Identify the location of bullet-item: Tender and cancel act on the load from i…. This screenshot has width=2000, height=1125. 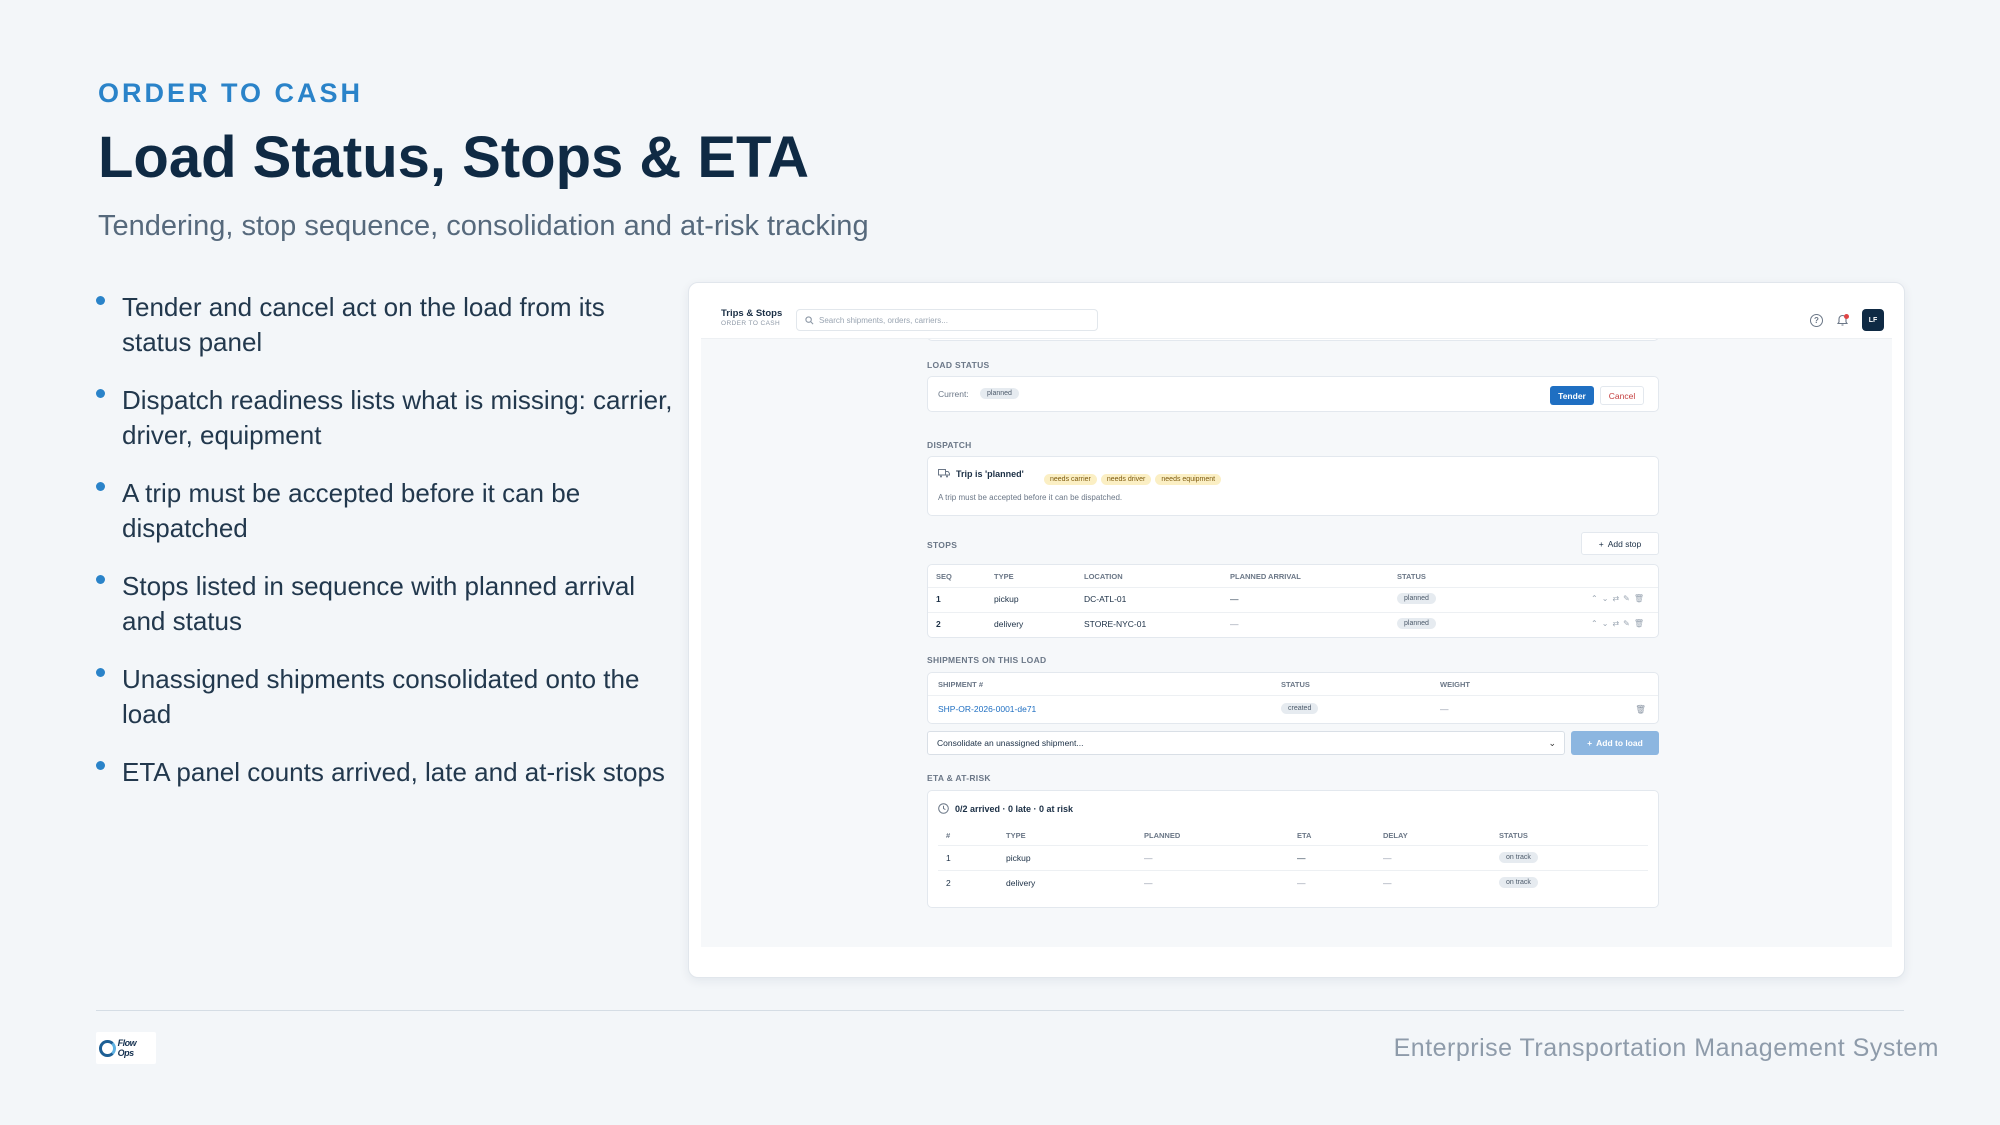
(386, 325).